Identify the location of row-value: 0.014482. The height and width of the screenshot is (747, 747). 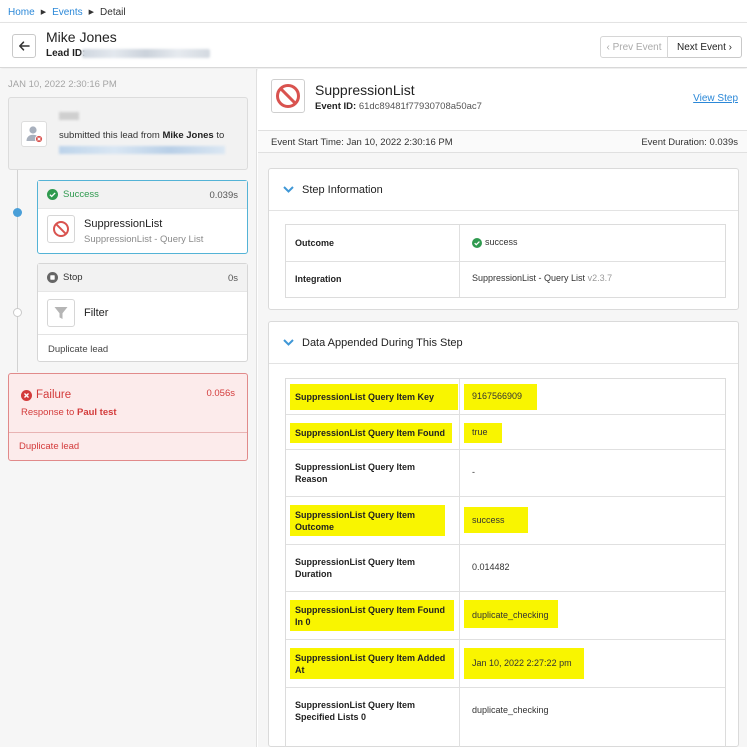
(491, 567).